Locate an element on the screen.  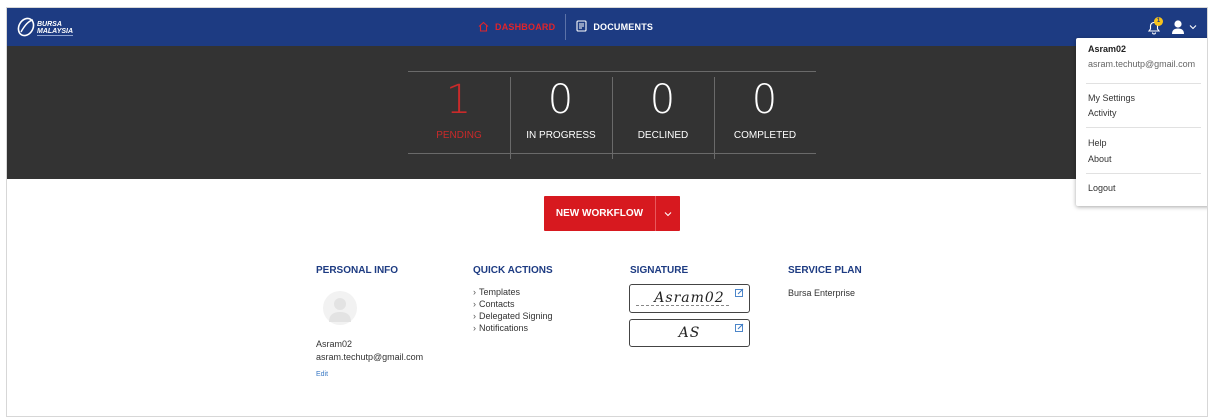
bursa-malaysia-logo: BURSA MALAYSIA is located at coordinates (54, 27).